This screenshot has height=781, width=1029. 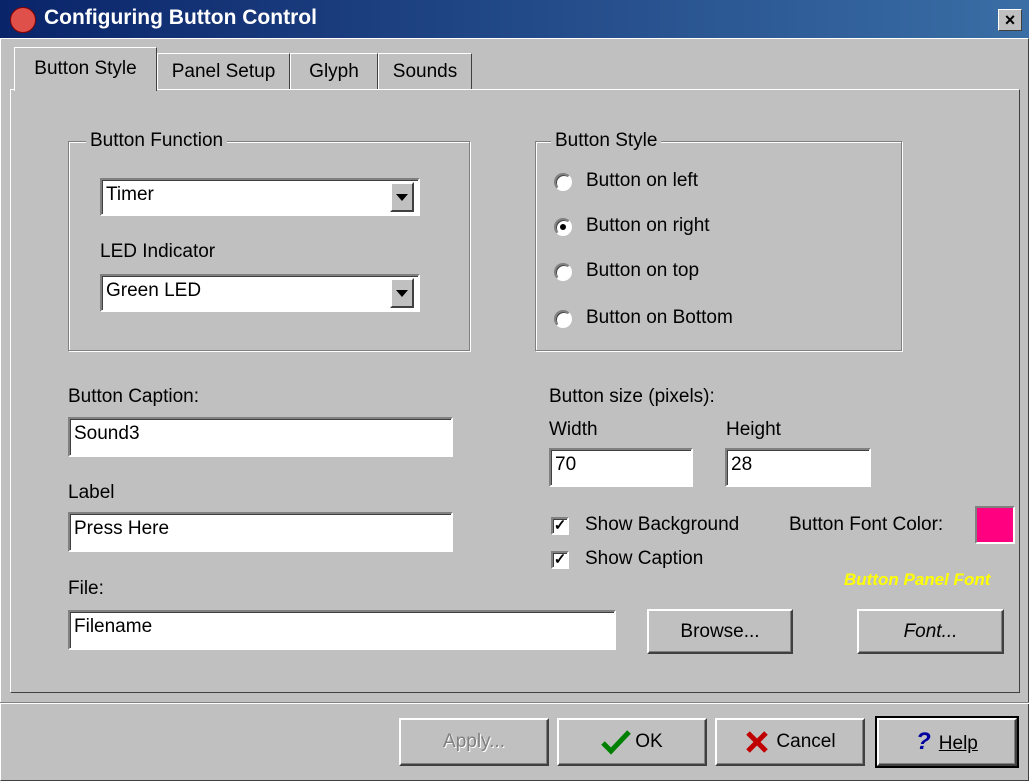 What do you see at coordinates (606, 141) in the screenshot?
I see `button-style-legend: Button Style` at bounding box center [606, 141].